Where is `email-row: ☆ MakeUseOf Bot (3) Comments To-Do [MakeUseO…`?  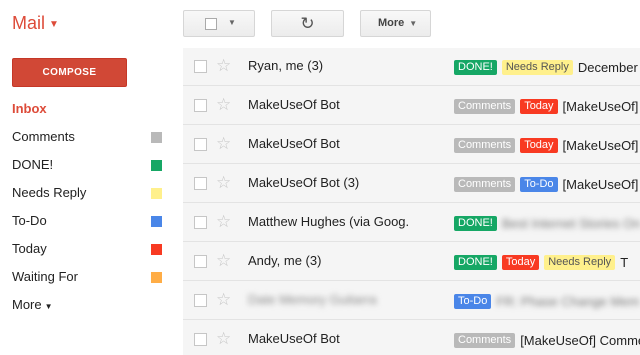 email-row: ☆ MakeUseOf Bot (3) Comments To-Do [MakeUseO… is located at coordinates (411, 184).